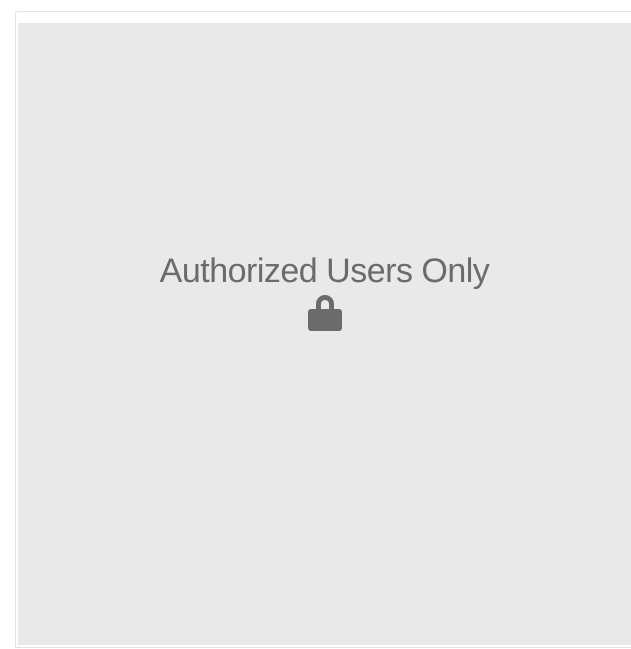 The height and width of the screenshot is (649, 631). What do you see at coordinates (324, 312) in the screenshot?
I see `lock-icon` at bounding box center [324, 312].